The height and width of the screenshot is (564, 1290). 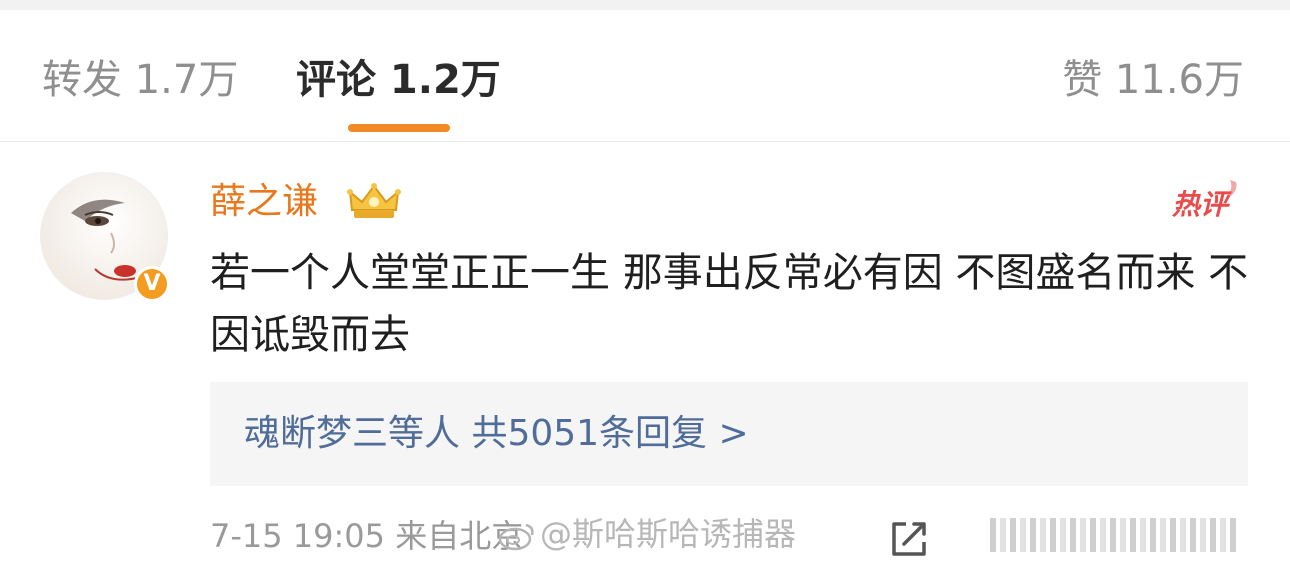 I want to click on replies-link: 魂断梦三等人 共5051条回复 >, so click(x=496, y=434).